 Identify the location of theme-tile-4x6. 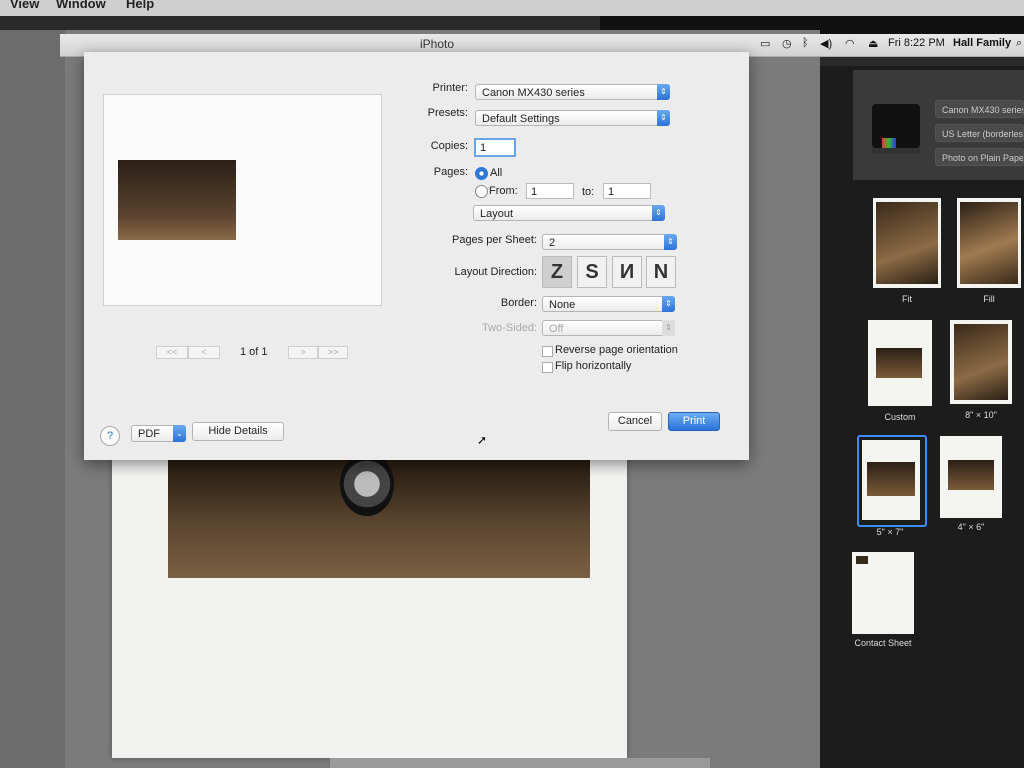
(971, 477).